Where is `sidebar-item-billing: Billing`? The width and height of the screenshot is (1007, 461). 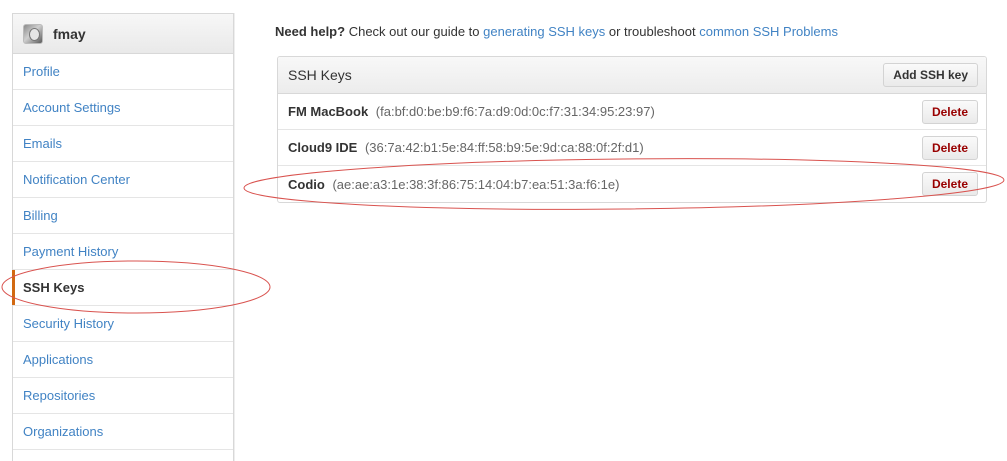 sidebar-item-billing: Billing is located at coordinates (123, 216).